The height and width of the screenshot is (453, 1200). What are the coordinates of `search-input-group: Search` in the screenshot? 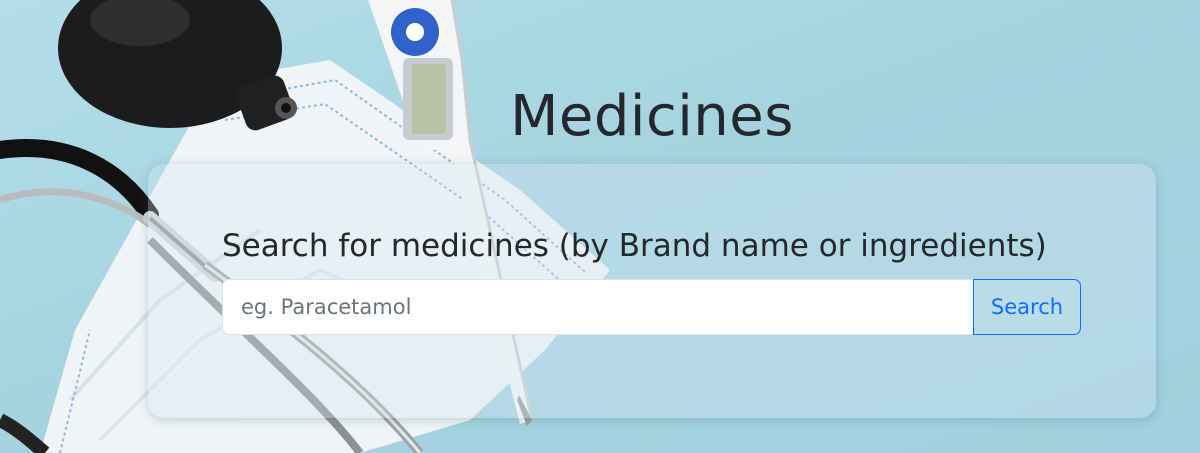 It's located at (651, 307).